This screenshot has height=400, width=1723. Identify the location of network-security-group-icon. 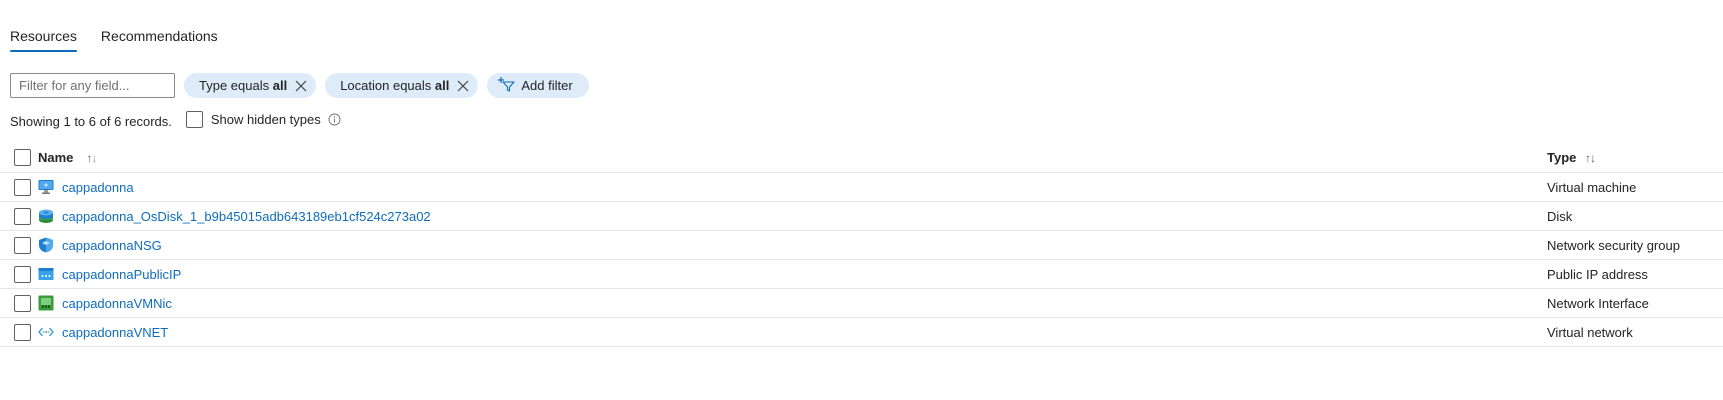
(46, 245).